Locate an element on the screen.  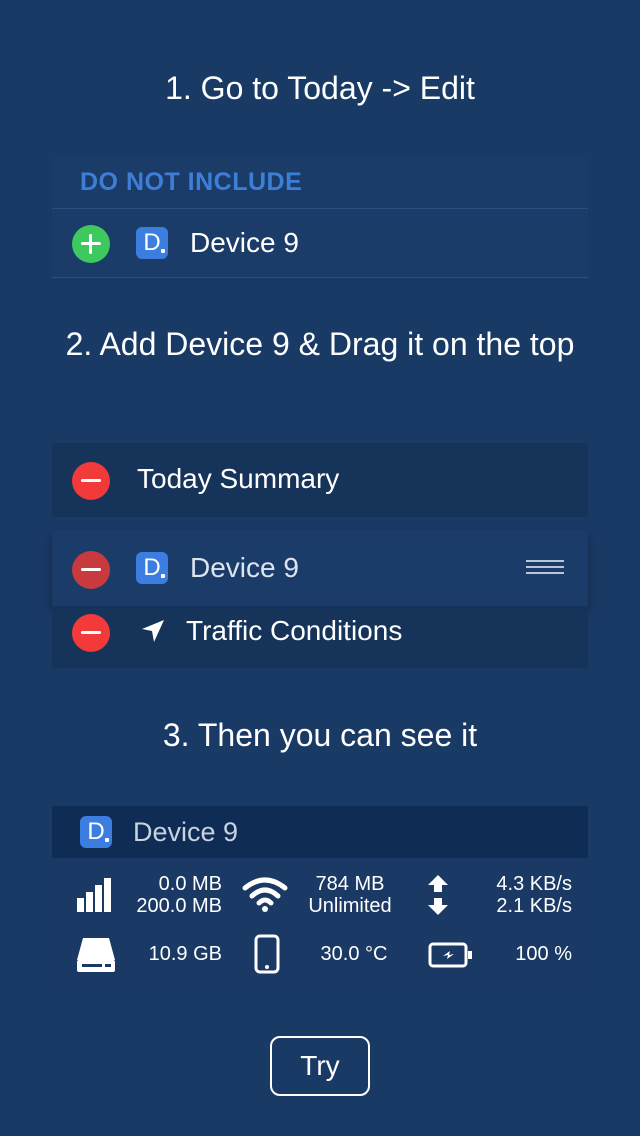
edit-list-panel: DO NOT INCLUDE D Device 9 is located at coordinates (320, 218).